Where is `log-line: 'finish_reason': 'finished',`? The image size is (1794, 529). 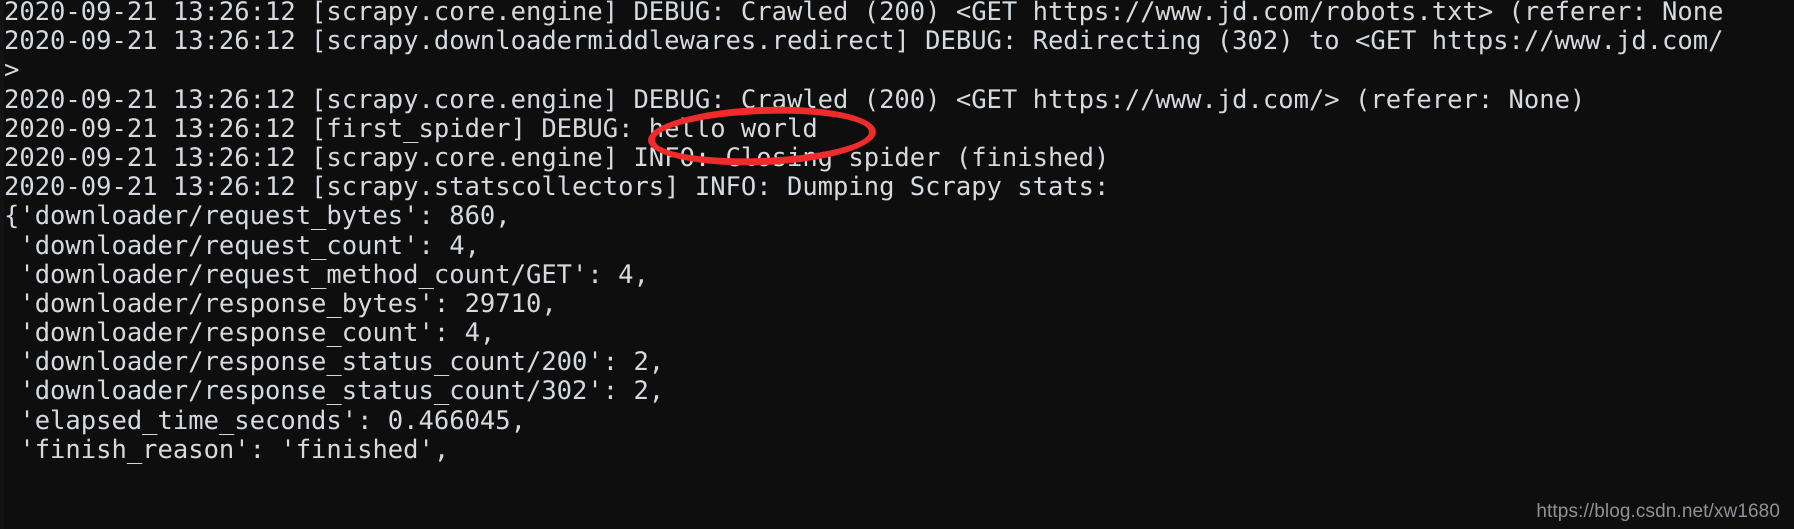
log-line: 'finish_reason': 'finished', is located at coordinates (227, 449).